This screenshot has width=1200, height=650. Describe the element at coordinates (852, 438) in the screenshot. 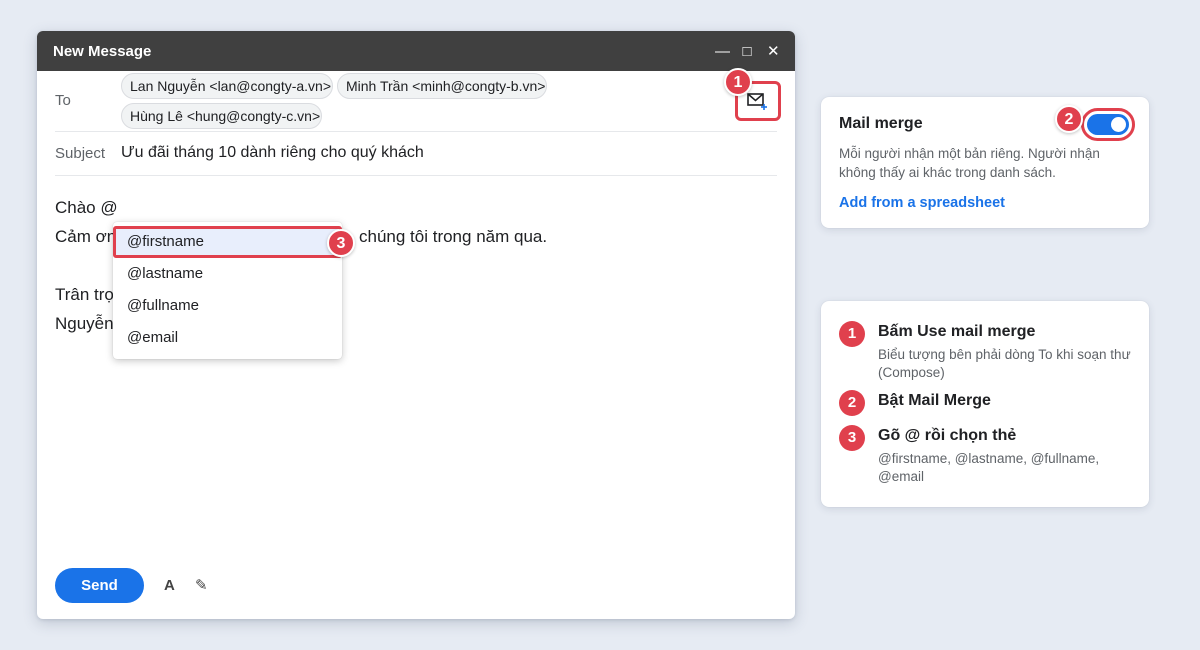

I see `step-number: 3` at that location.